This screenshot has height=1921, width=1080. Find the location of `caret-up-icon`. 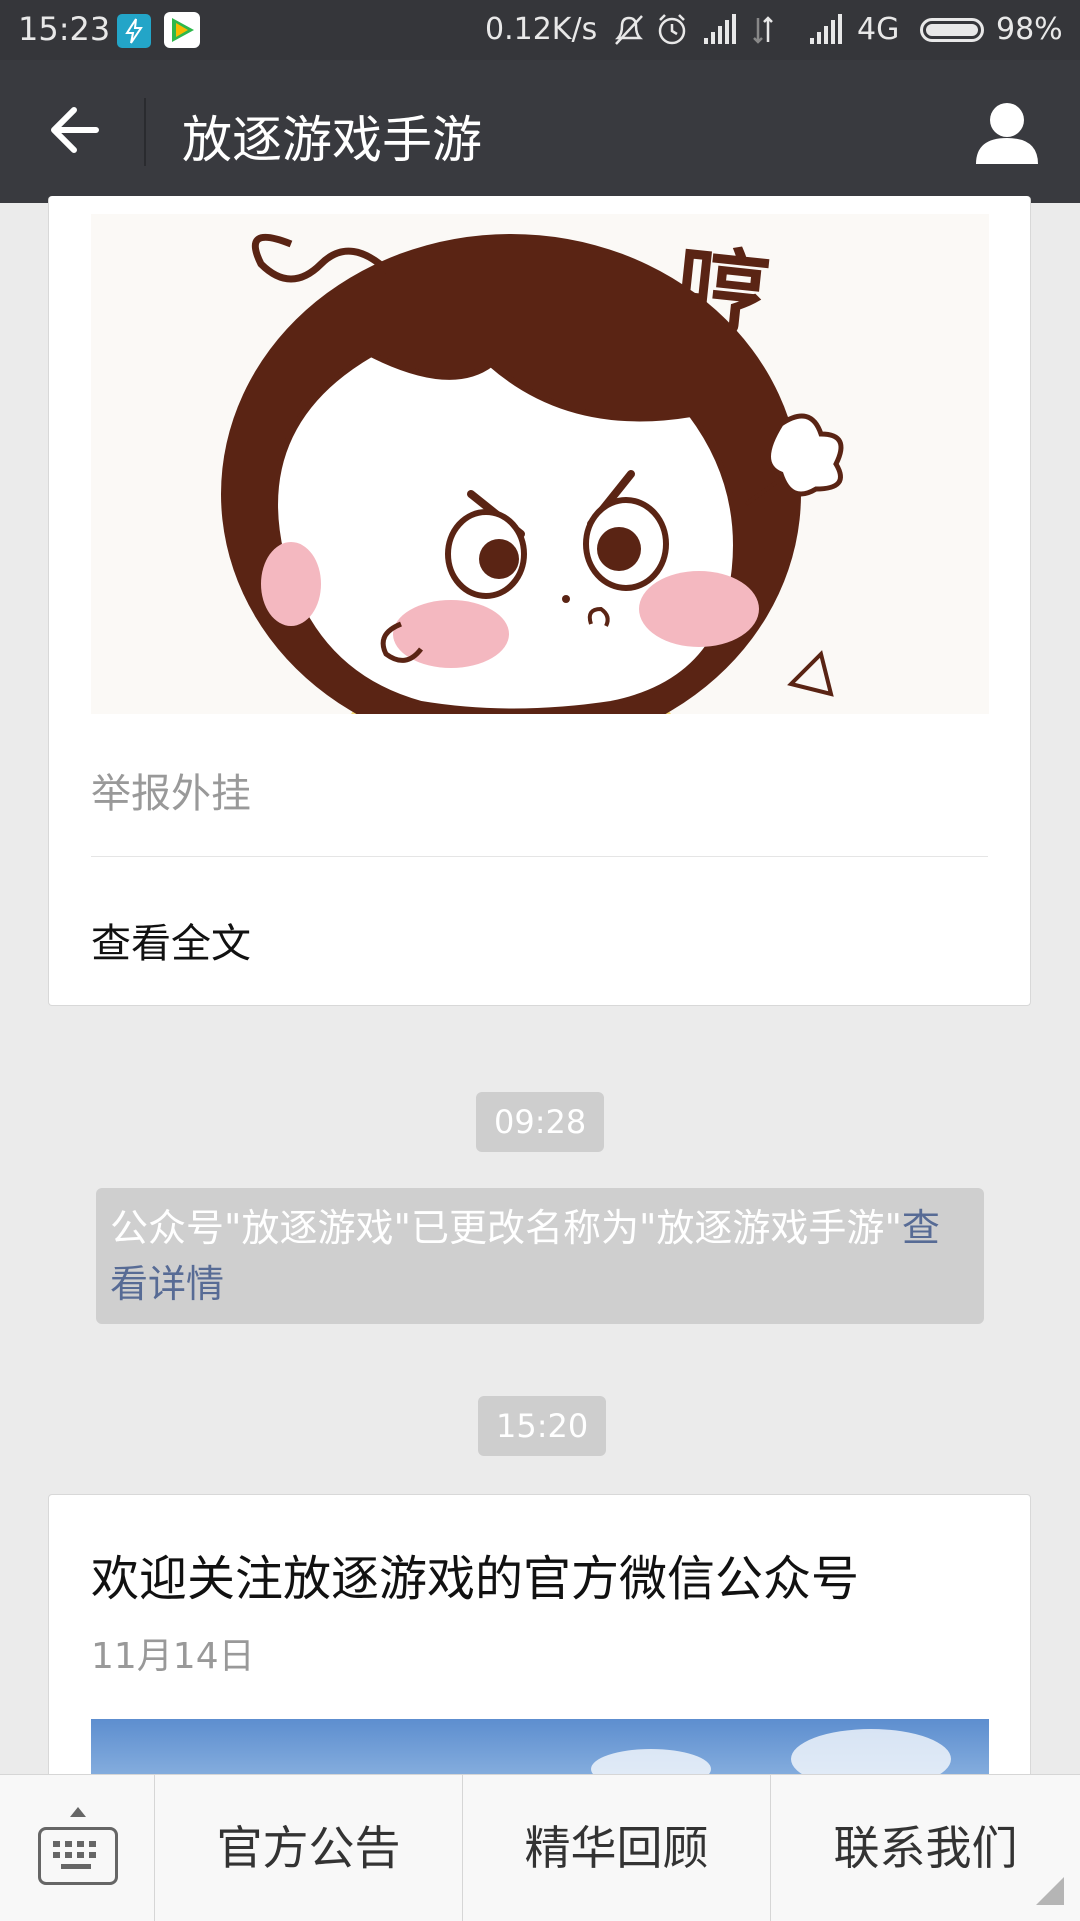

caret-up-icon is located at coordinates (78, 1812).